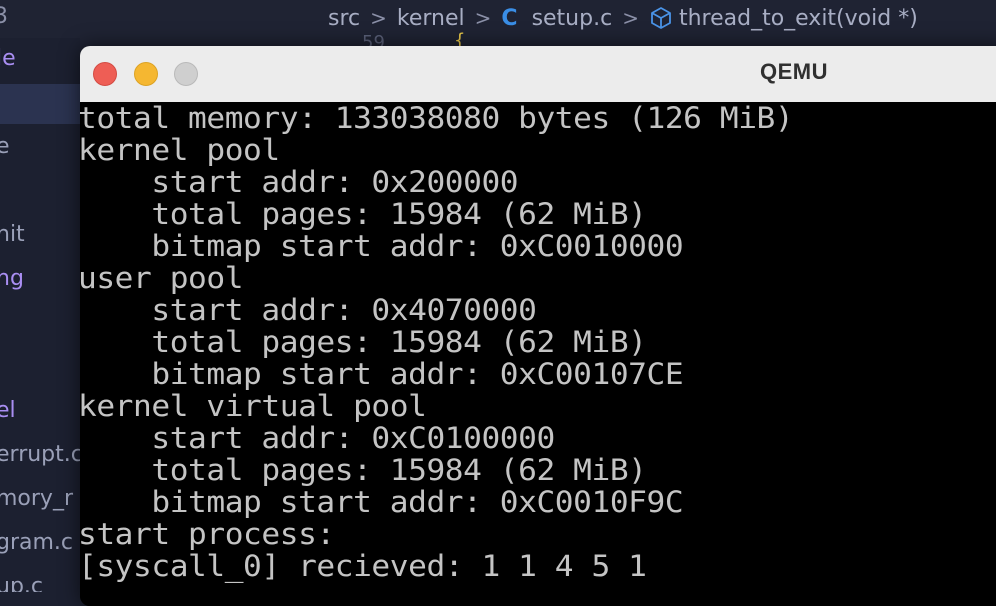  I want to click on title-bar: QEMU, so click(538, 74).